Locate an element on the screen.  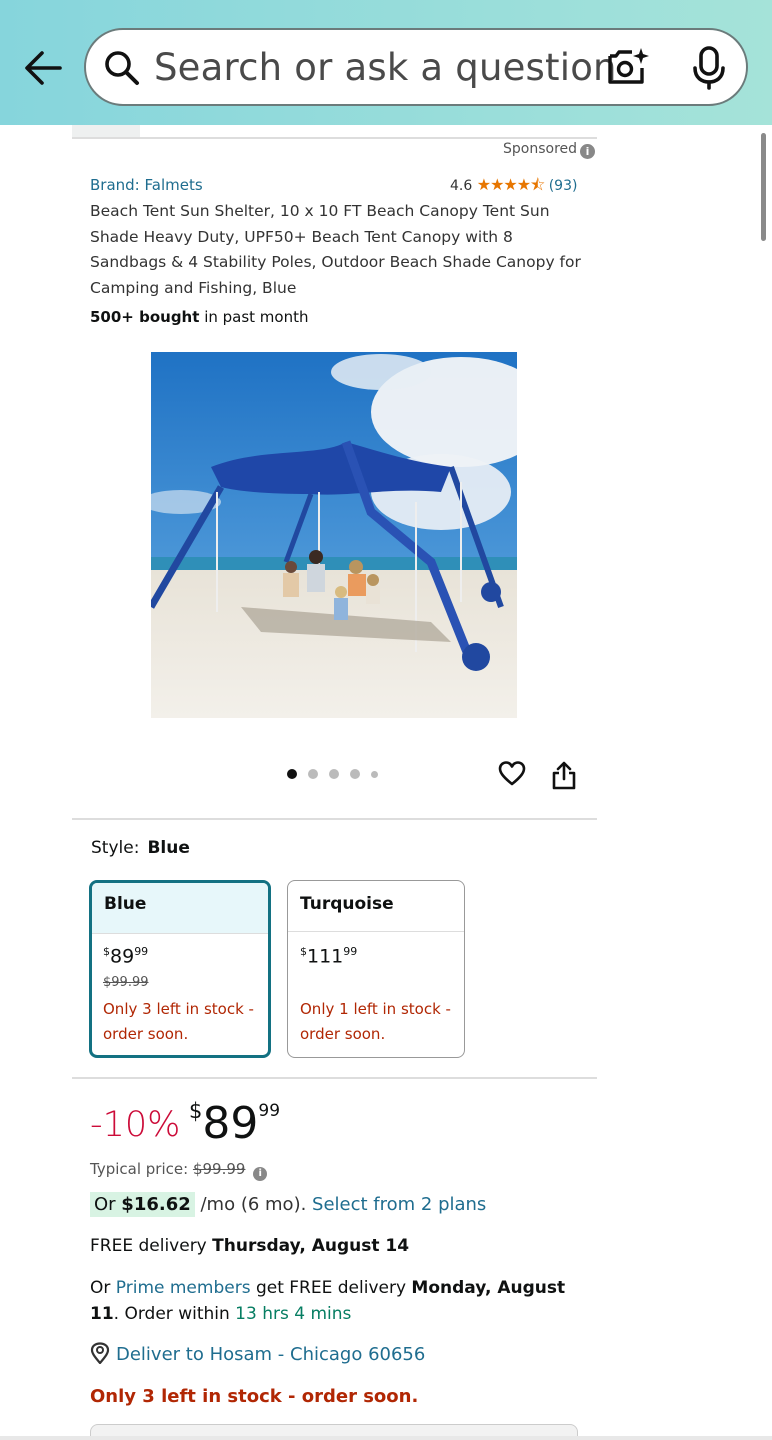
bottom-edge is located at coordinates (386, 1438).